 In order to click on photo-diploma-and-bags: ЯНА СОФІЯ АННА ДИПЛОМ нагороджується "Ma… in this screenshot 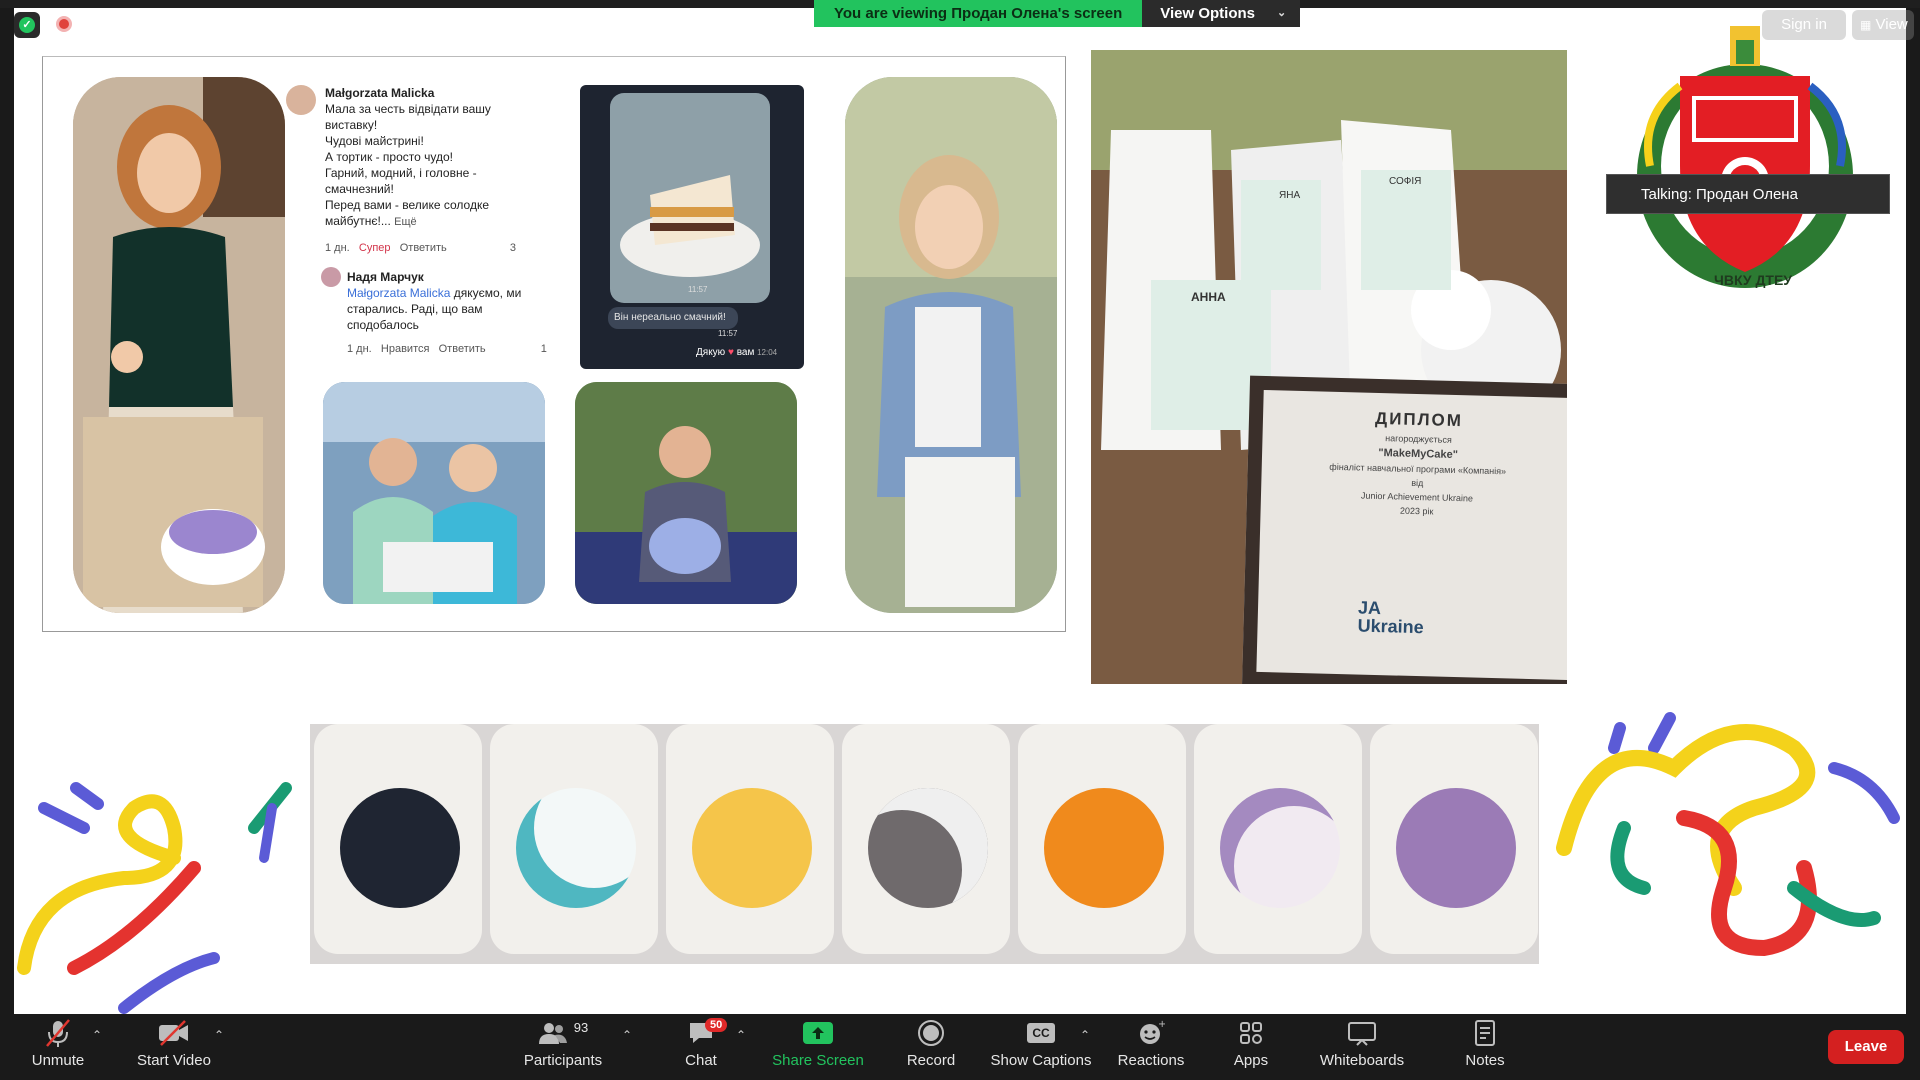, I will do `click(1329, 367)`.